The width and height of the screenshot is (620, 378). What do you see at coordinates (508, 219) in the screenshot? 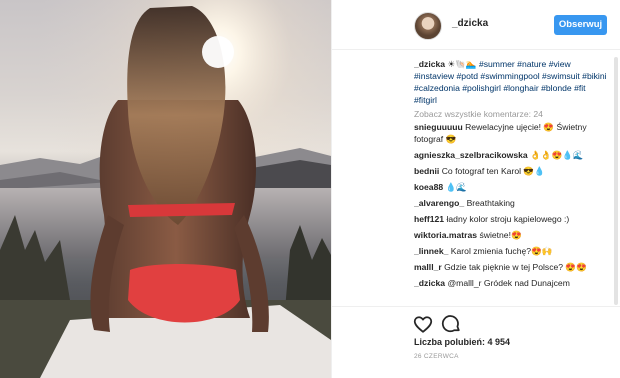
I see `comment-text: ładny kolor stroju kąpielowego :)` at bounding box center [508, 219].